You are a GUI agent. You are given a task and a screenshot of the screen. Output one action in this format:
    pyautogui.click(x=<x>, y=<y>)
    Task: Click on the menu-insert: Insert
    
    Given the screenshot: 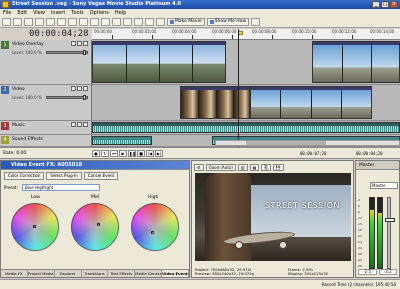 What is the action you would take?
    pyautogui.click(x=58, y=13)
    